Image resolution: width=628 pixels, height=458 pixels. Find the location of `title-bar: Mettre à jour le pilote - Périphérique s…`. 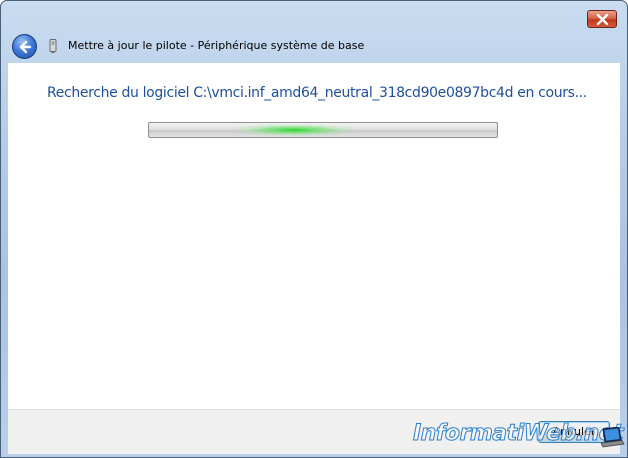

title-bar: Mettre à jour le pilote - Périphérique s… is located at coordinates (314, 32).